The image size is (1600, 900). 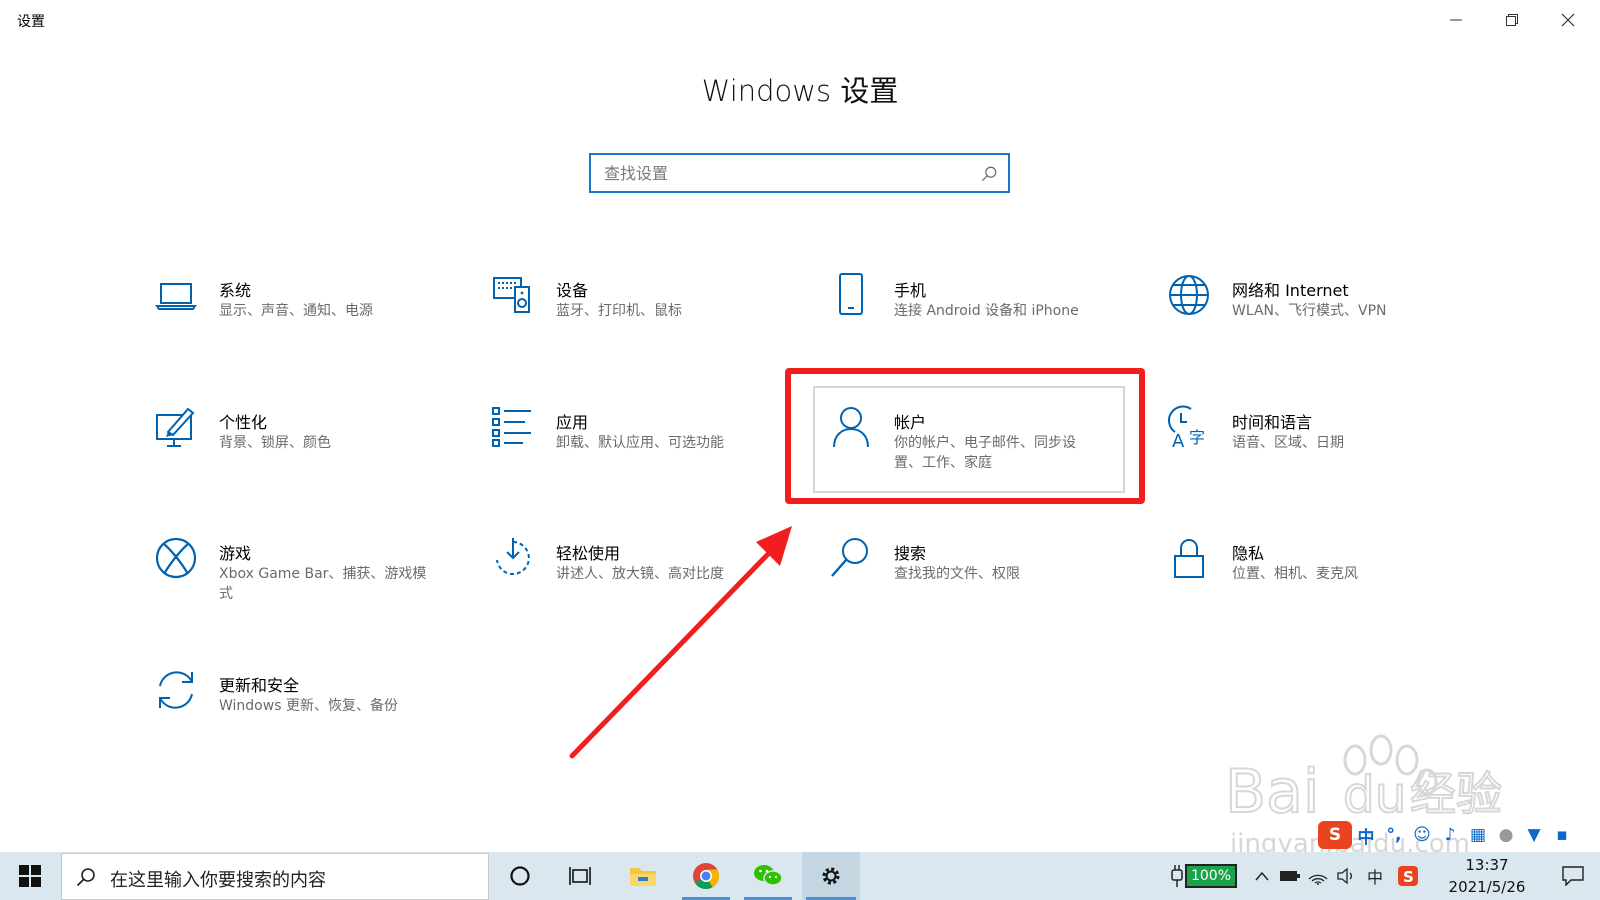 What do you see at coordinates (304, 718) in the screenshot?
I see `tile-update-security: 更新和安全 Windows 更新、恢复、备份` at bounding box center [304, 718].